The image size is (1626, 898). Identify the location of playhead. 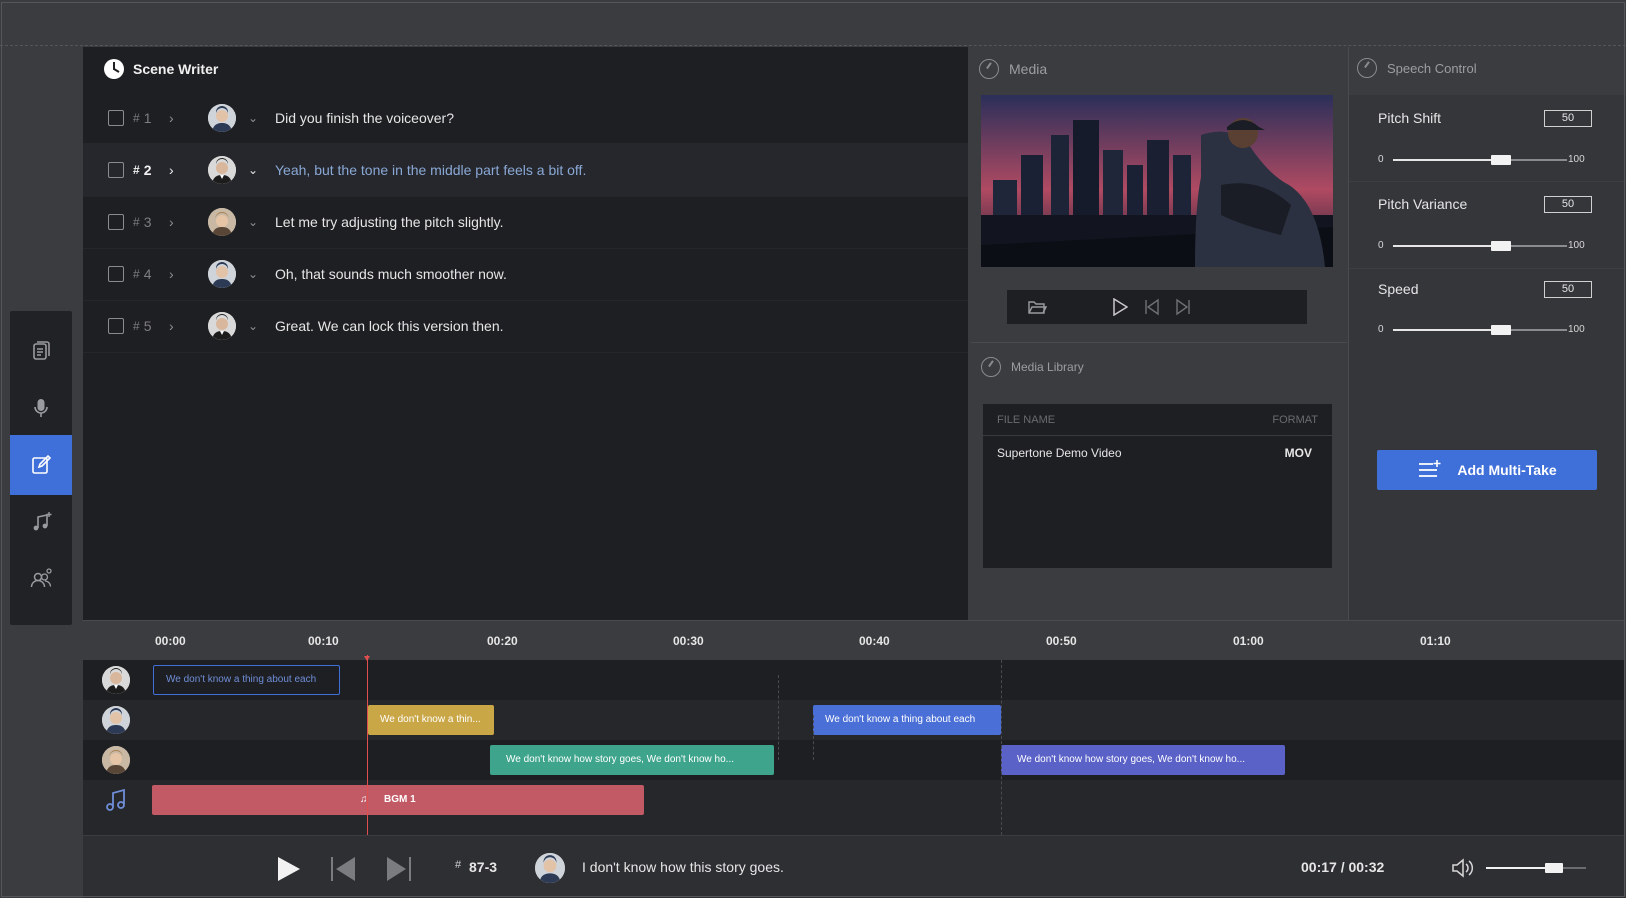
(367, 745).